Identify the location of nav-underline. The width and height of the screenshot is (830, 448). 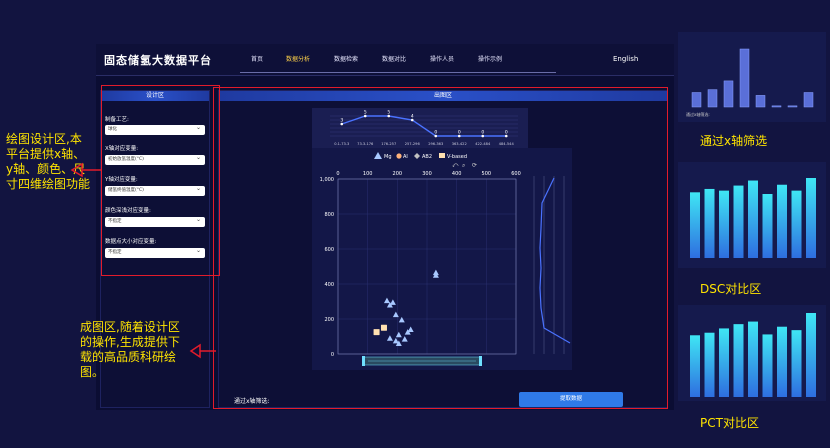
(398, 72).